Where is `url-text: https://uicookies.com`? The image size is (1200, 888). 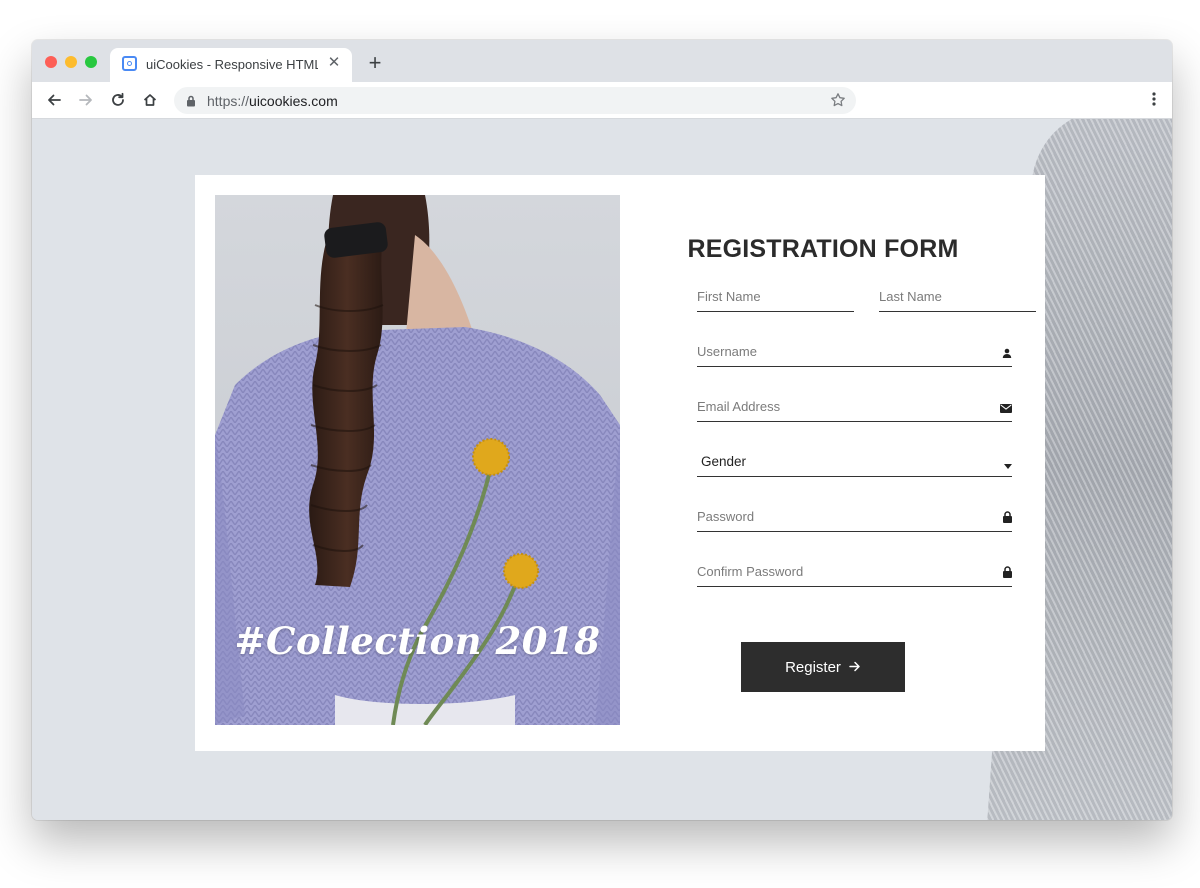
url-text: https://uicookies.com is located at coordinates (272, 101).